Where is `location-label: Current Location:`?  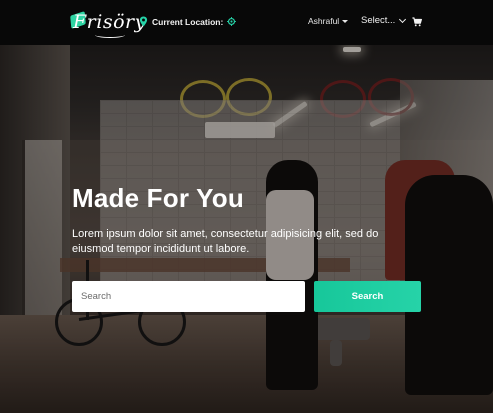
location-label: Current Location: is located at coordinates (188, 21).